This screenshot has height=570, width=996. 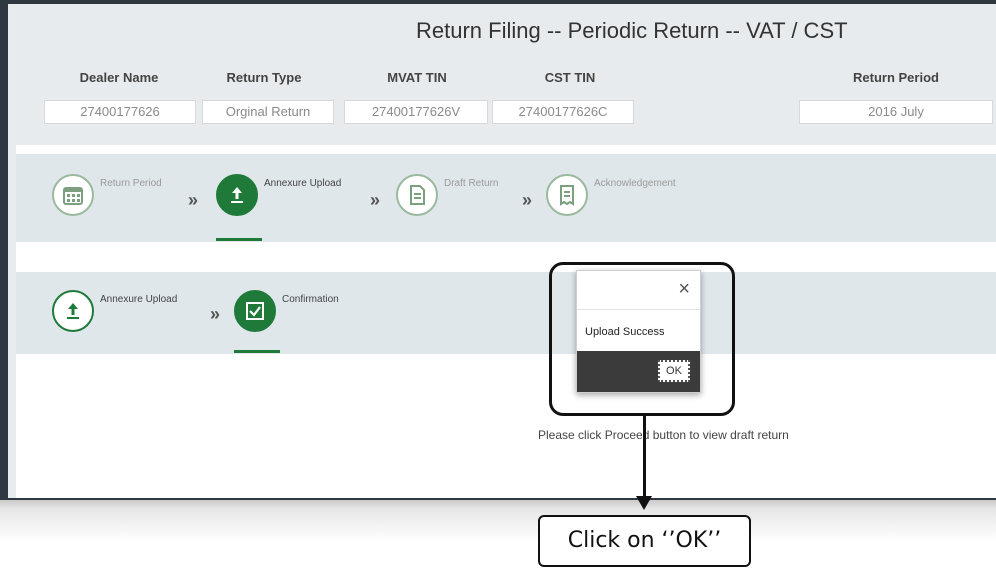 What do you see at coordinates (498, 535) in the screenshot?
I see `bottom-fade` at bounding box center [498, 535].